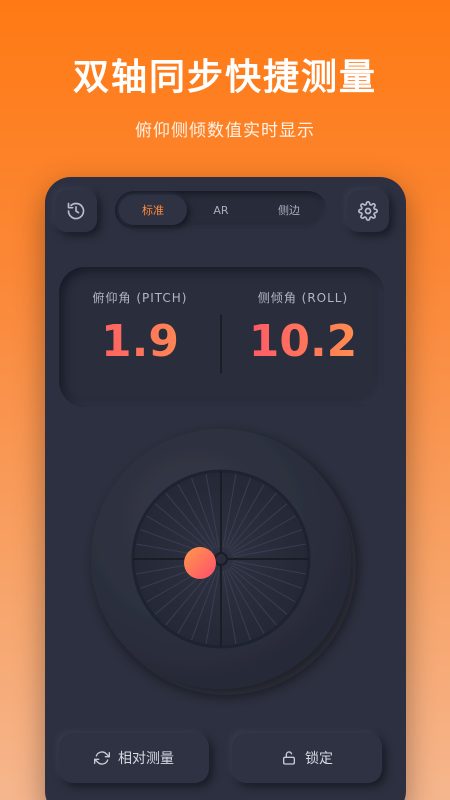 Image resolution: width=450 pixels, height=800 pixels. What do you see at coordinates (224, 77) in the screenshot?
I see `hero-title: 双轴同步快捷测量` at bounding box center [224, 77].